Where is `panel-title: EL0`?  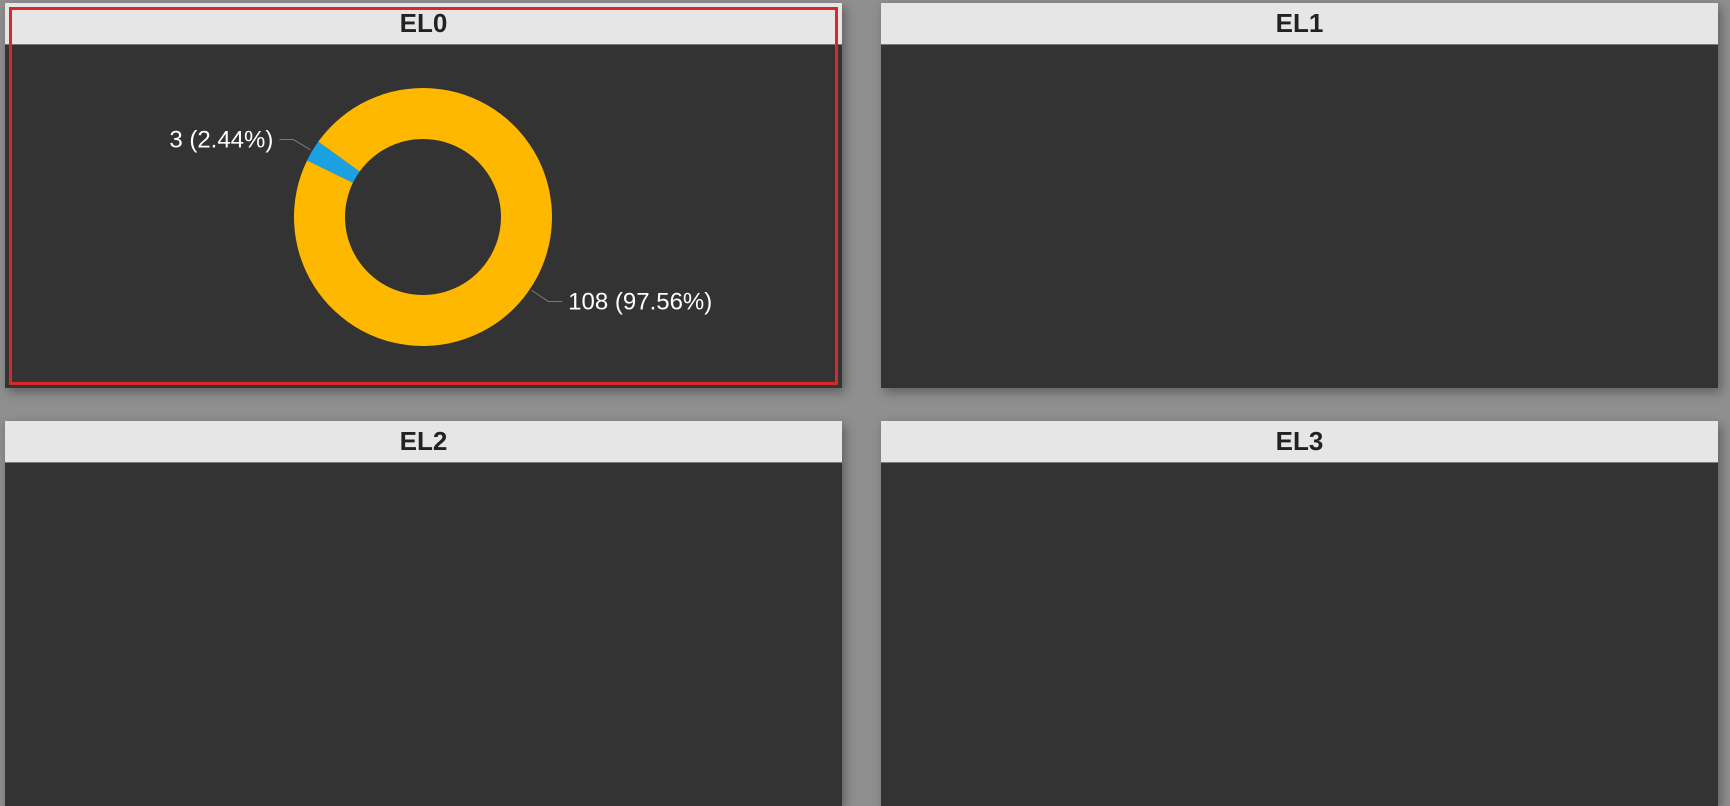
panel-title: EL0 is located at coordinates (423, 24).